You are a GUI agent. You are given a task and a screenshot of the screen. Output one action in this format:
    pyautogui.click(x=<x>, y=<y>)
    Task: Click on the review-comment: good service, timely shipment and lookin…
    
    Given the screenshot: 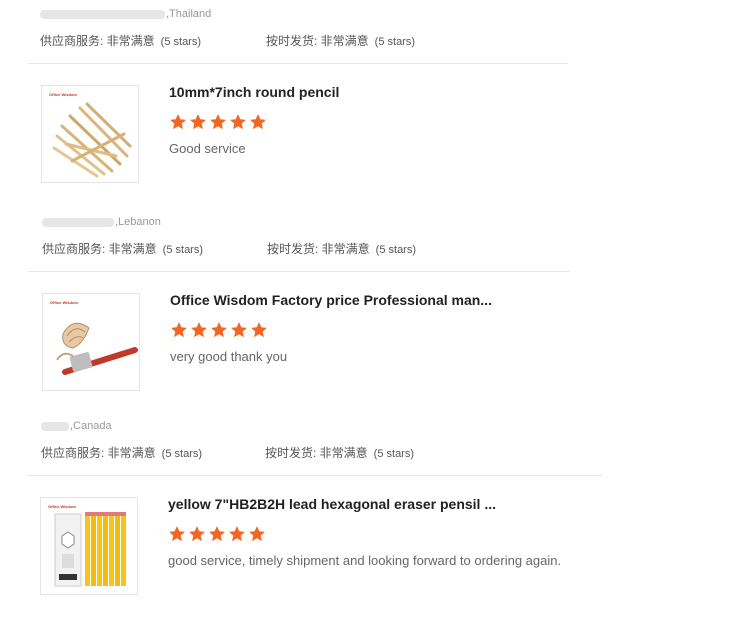 What is the action you would take?
    pyautogui.click(x=365, y=560)
    